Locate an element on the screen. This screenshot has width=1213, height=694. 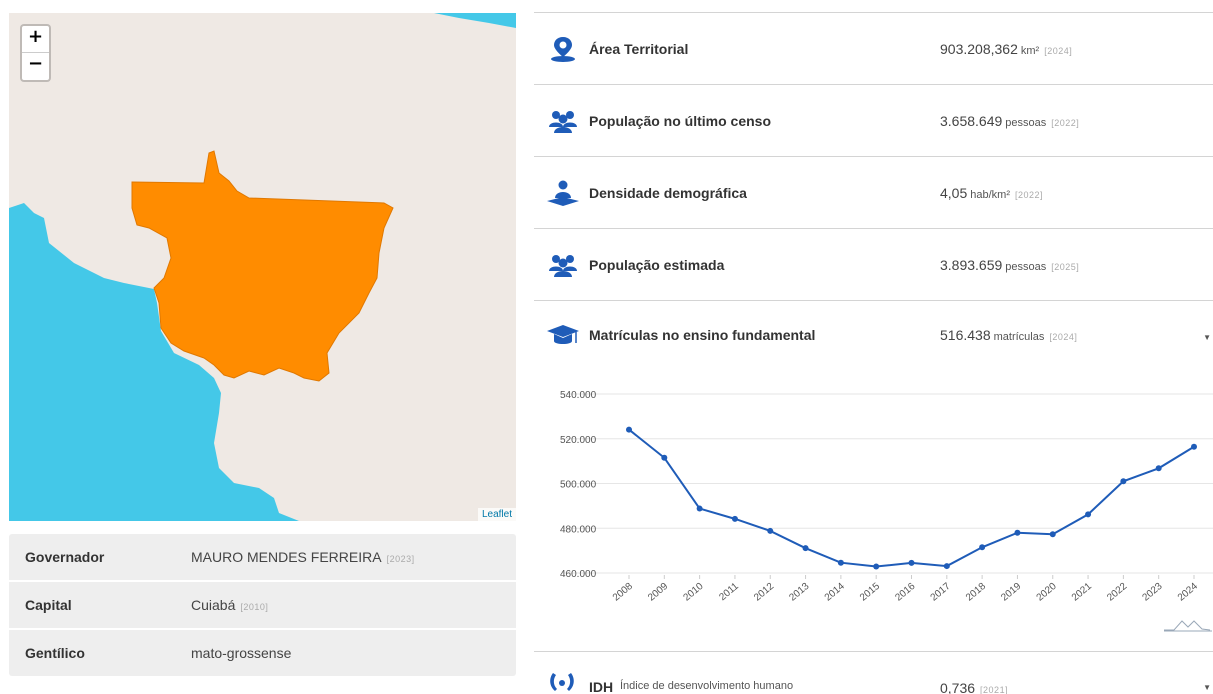
x-tick-label: 2014 is located at coordinates (835, 592).